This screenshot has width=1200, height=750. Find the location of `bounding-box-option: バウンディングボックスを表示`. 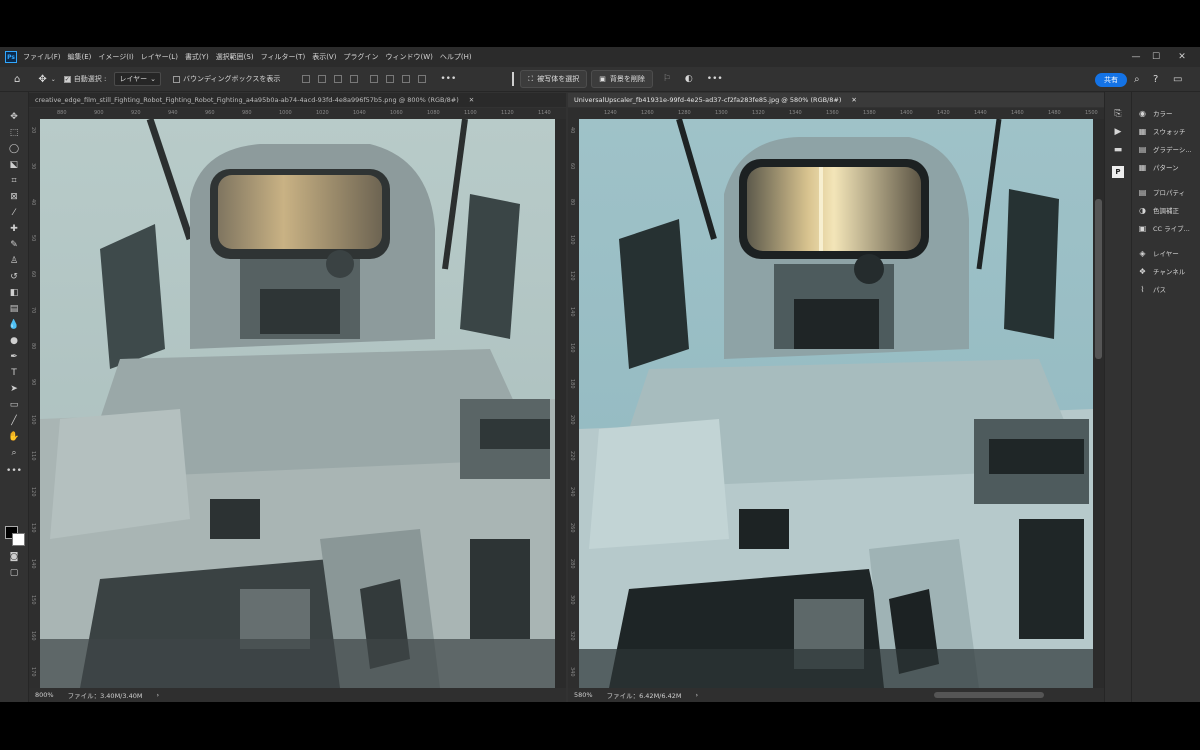

bounding-box-option: バウンディングボックスを表示 is located at coordinates (226, 79).